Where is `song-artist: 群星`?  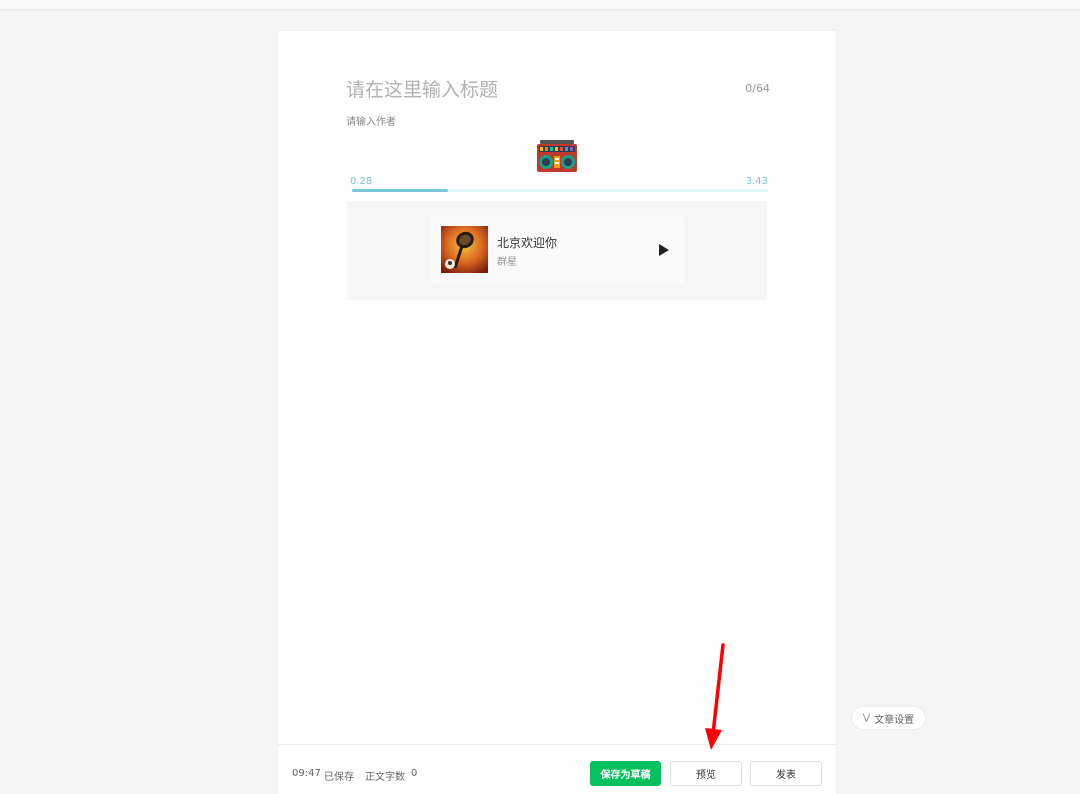
song-artist: 群星 is located at coordinates (507, 262).